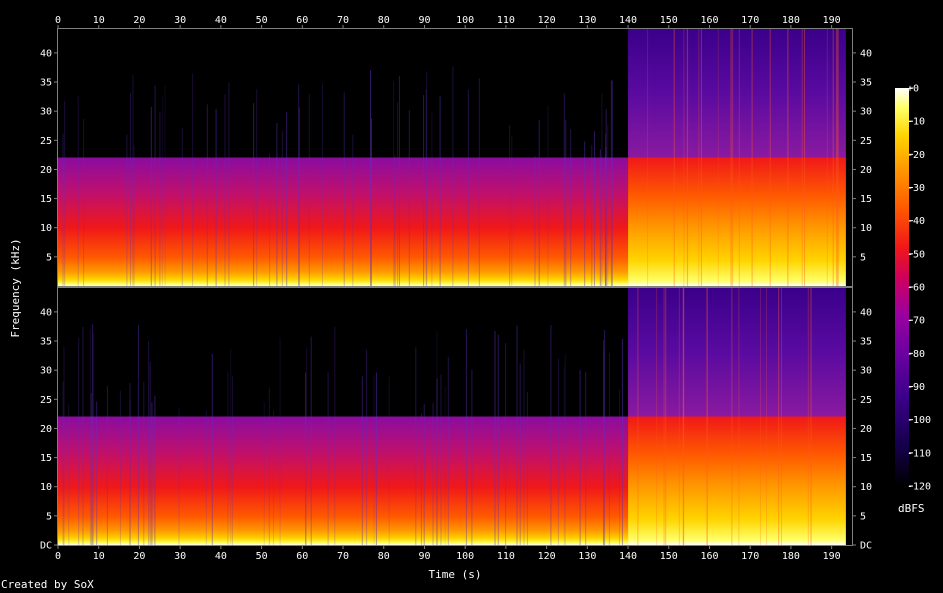 The height and width of the screenshot is (593, 943). I want to click on x-tick-label: 130, so click(587, 556).